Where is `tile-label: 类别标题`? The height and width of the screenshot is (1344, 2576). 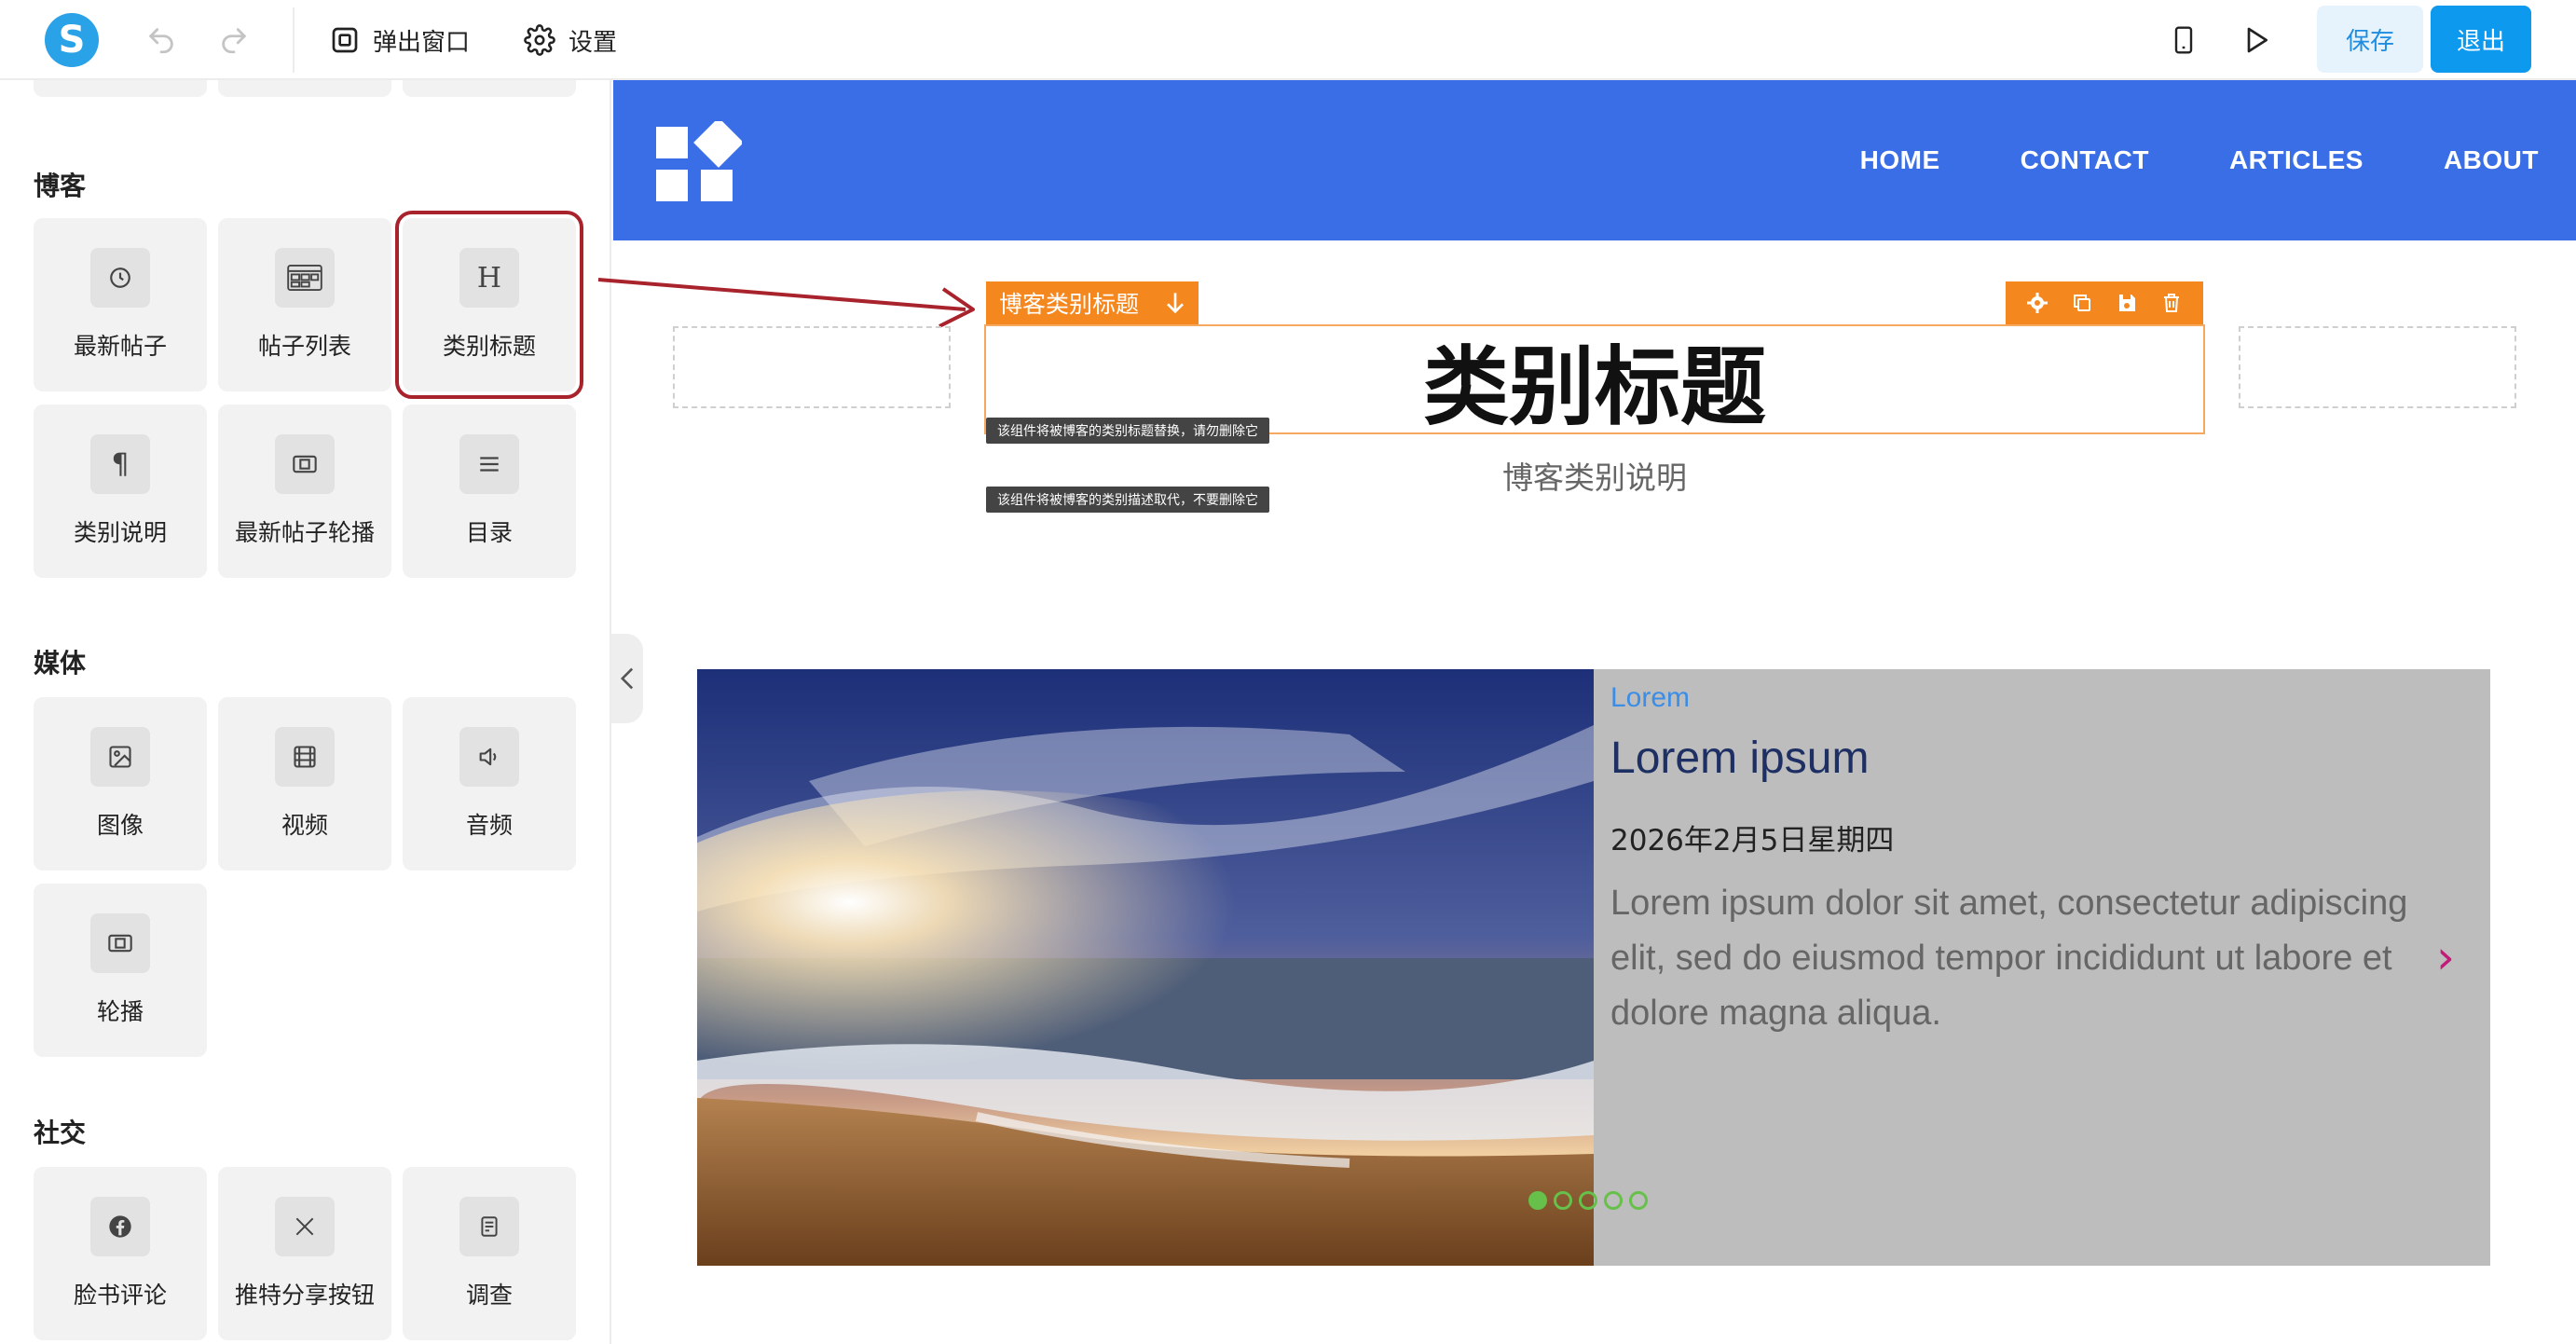
tile-label: 类别标题 is located at coordinates (489, 346).